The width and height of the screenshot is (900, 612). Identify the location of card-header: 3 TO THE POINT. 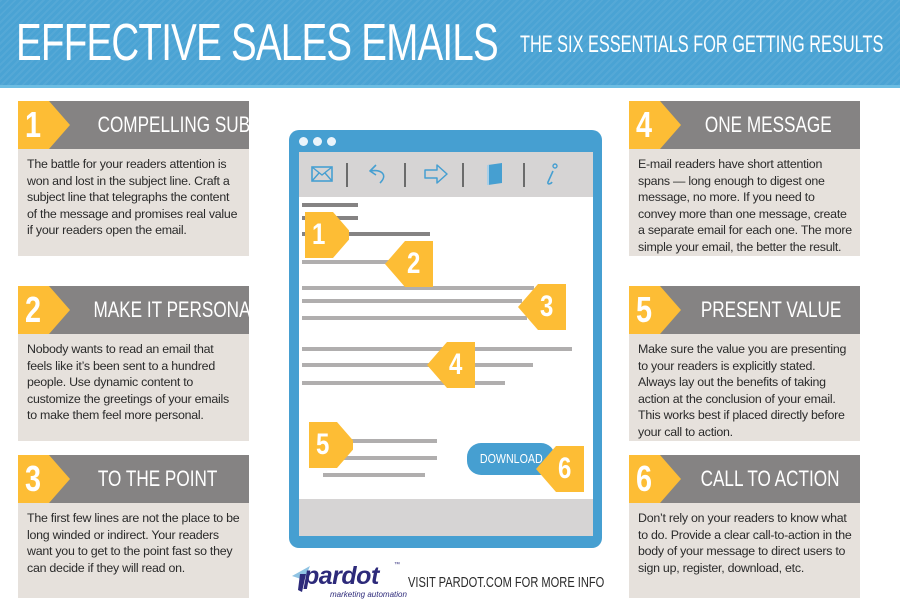
(133, 479).